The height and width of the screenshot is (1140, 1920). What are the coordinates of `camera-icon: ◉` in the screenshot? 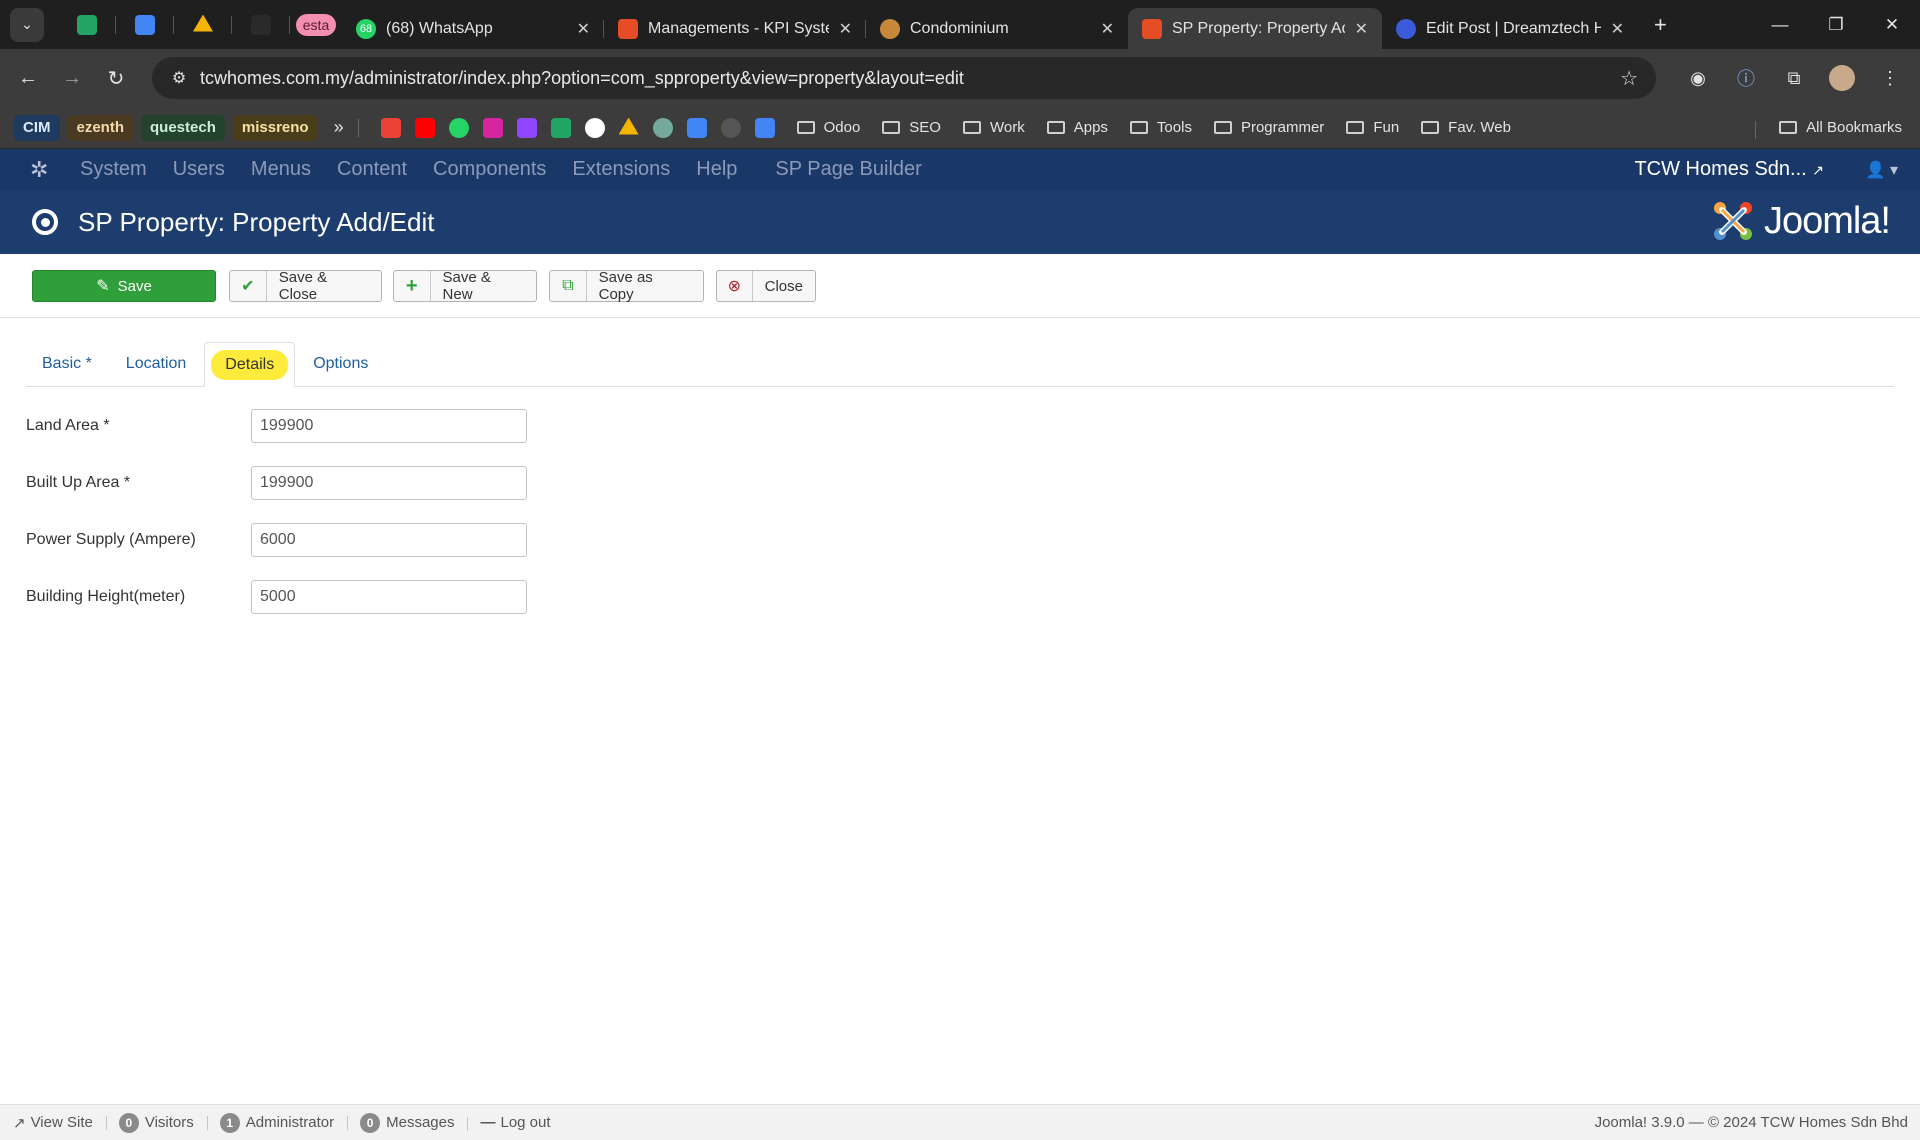 It's located at (1698, 78).